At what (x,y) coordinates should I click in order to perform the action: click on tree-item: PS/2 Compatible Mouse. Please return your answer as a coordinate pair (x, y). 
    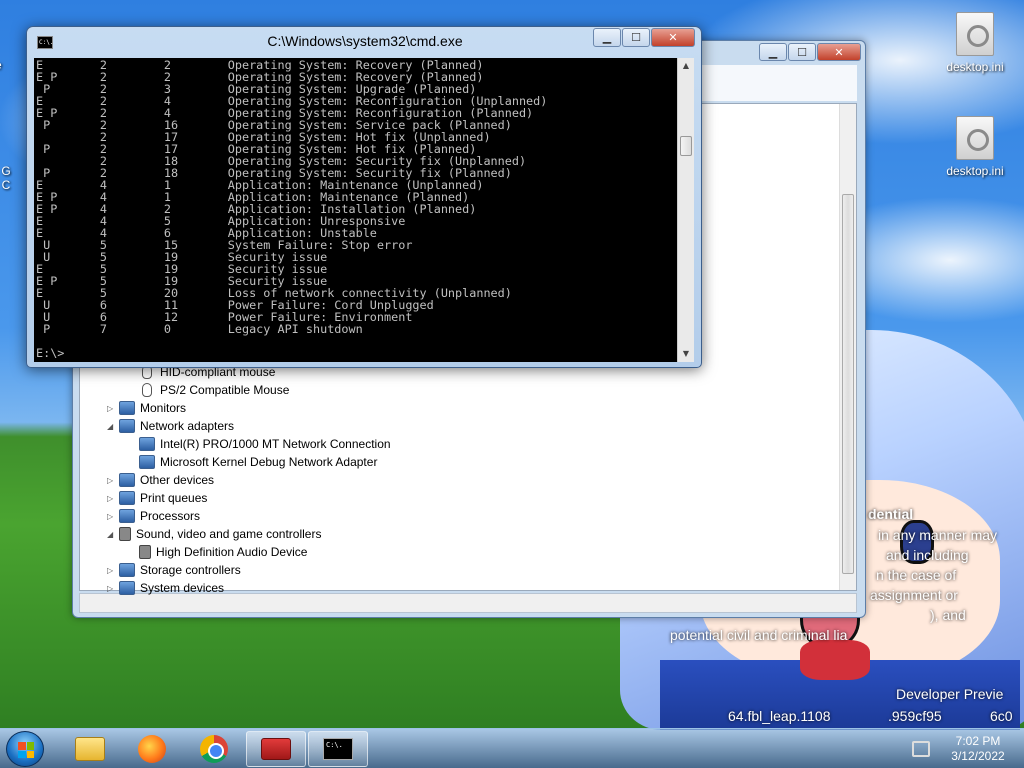
    Looking at the image, I should click on (249, 390).